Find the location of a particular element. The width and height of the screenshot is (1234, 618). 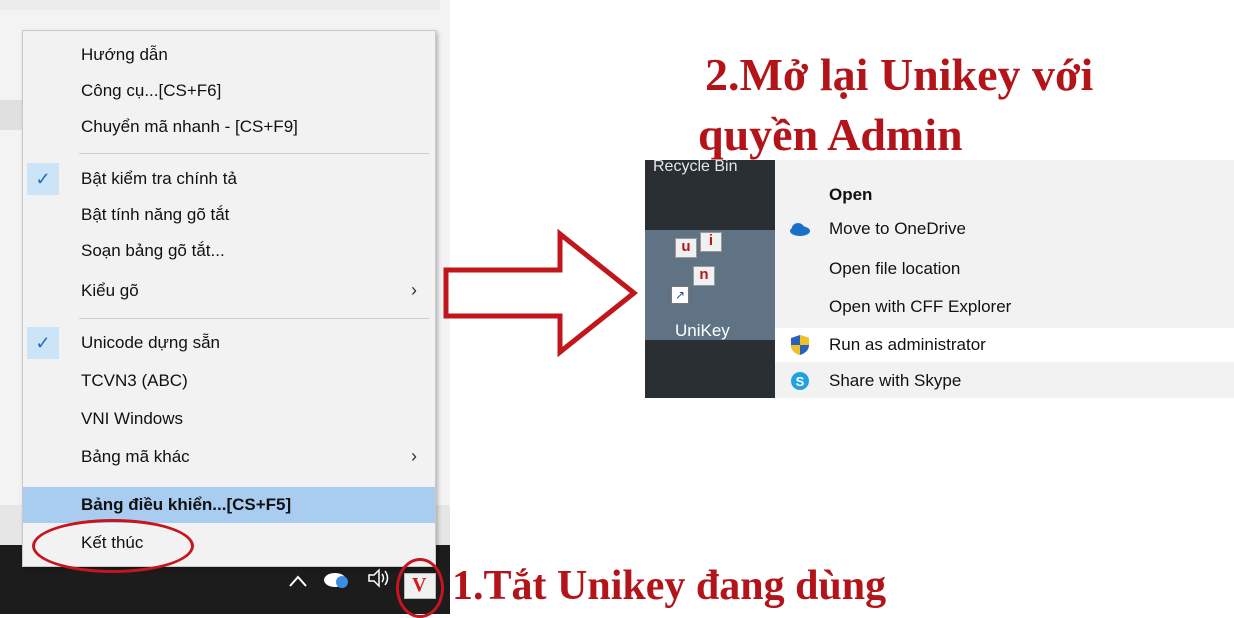

menu-item-share-with-skype: S Share with Skype is located at coordinates (1004, 381).